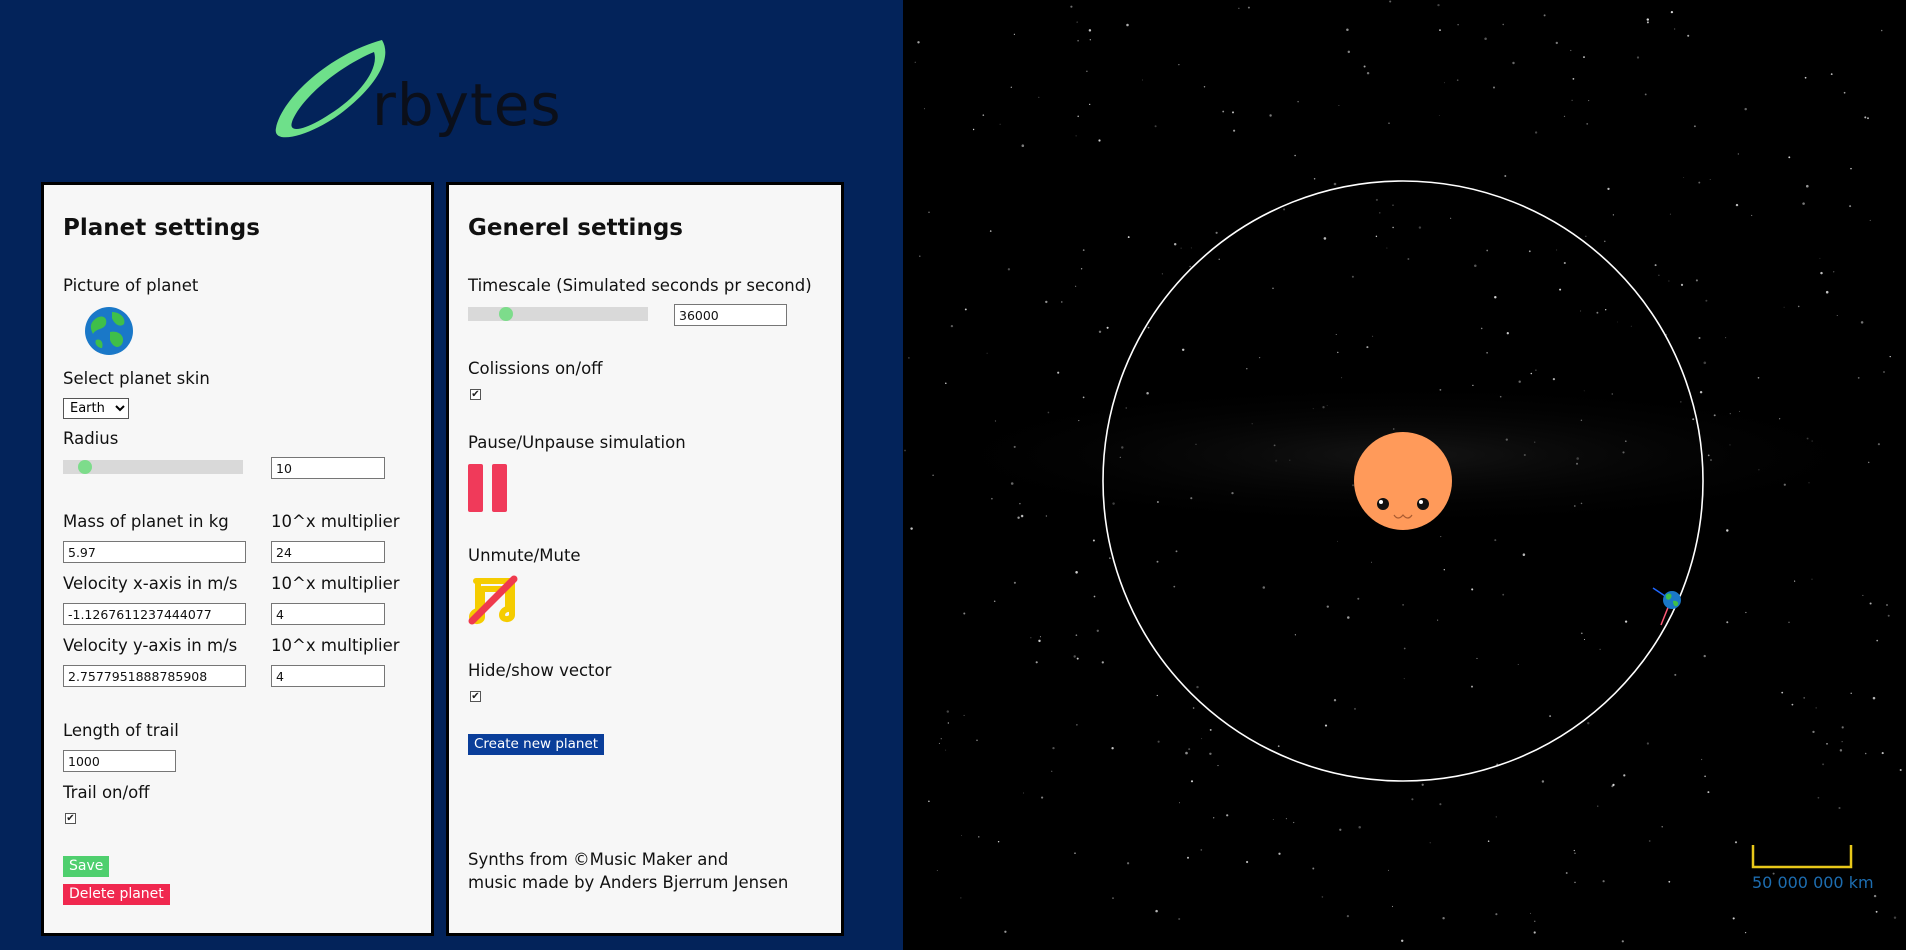  Describe the element at coordinates (577, 442) in the screenshot. I see `pause-label: Pause/Unpause simulation` at that location.